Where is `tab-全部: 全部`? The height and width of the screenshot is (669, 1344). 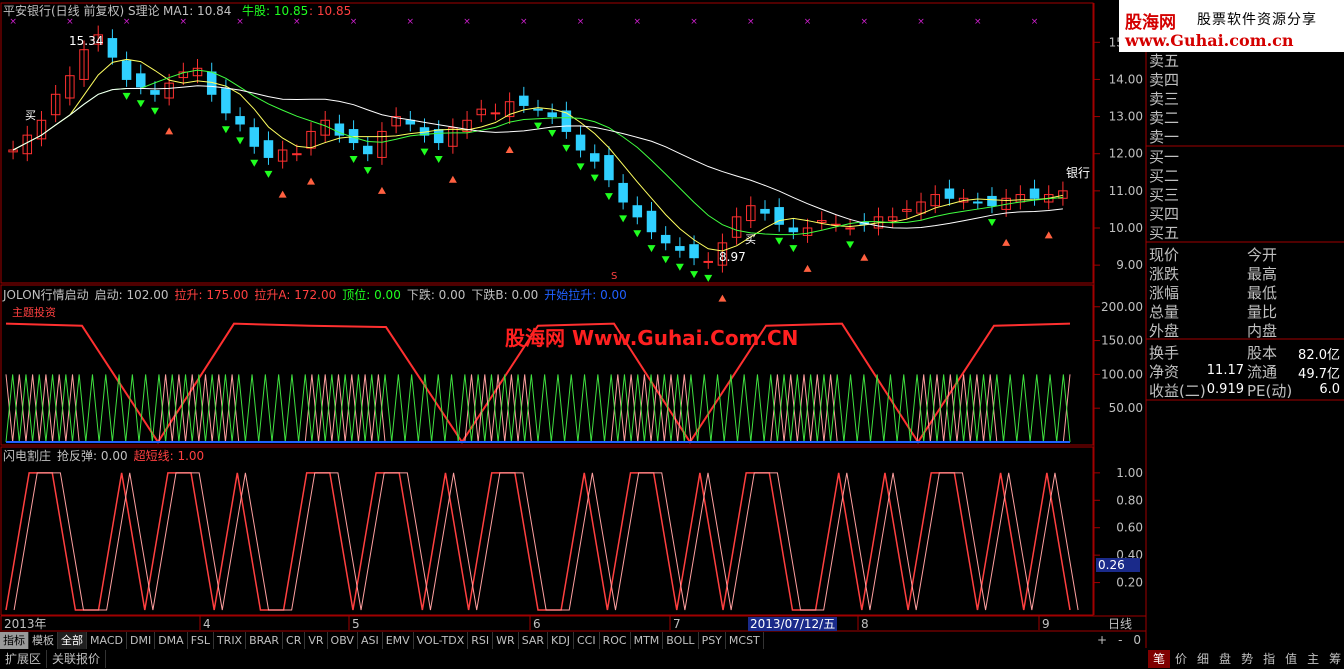 tab-全部: 全部 is located at coordinates (72, 640).